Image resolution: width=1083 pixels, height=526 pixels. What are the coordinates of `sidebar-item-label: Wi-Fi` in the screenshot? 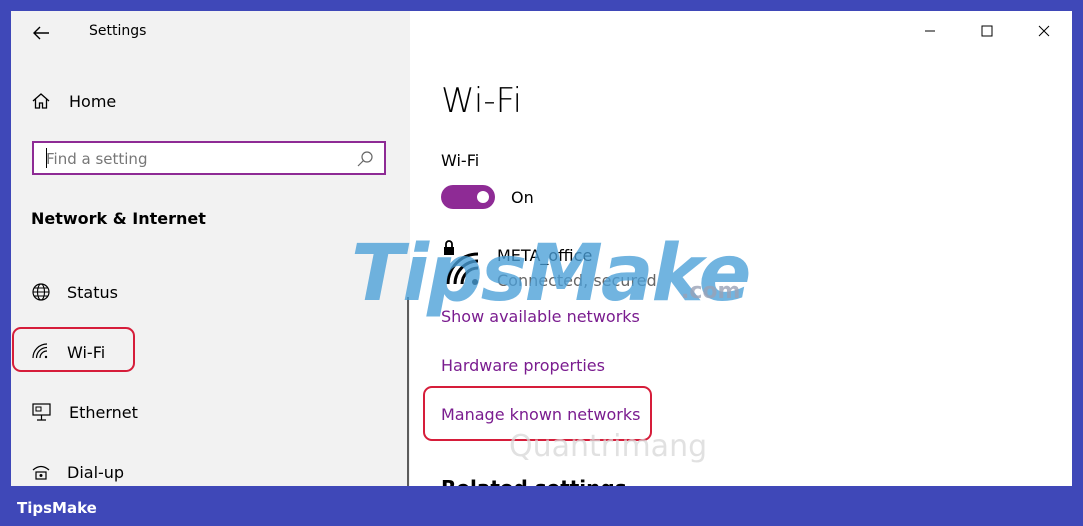 It's located at (86, 352).